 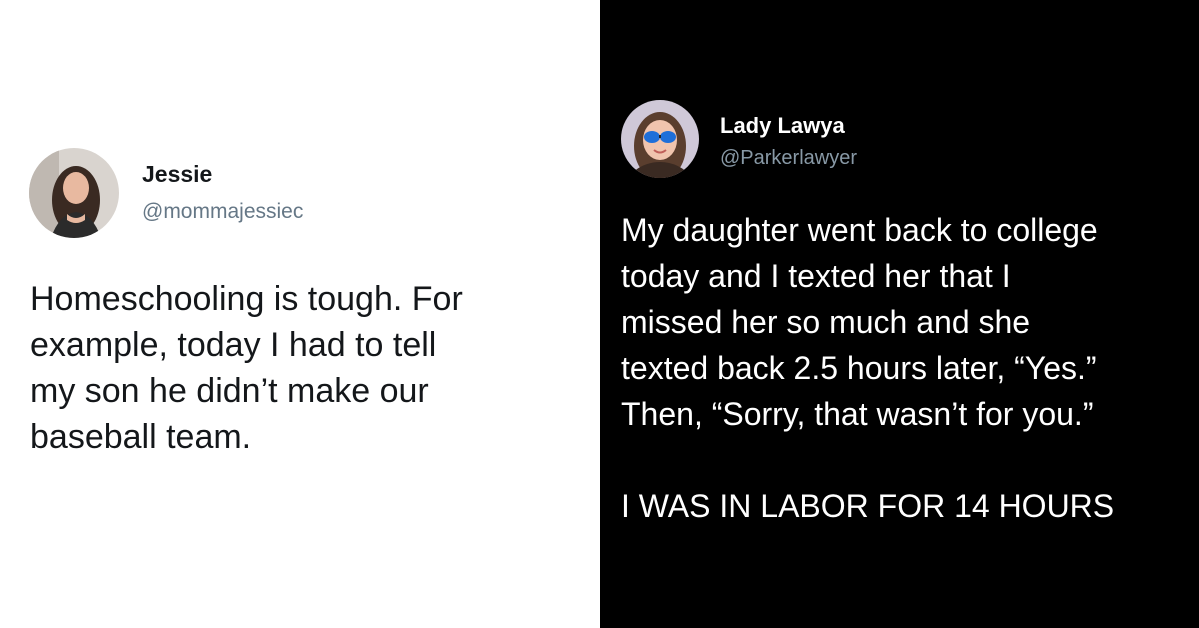 What do you see at coordinates (177, 174) in the screenshot?
I see `display-name: Jessie` at bounding box center [177, 174].